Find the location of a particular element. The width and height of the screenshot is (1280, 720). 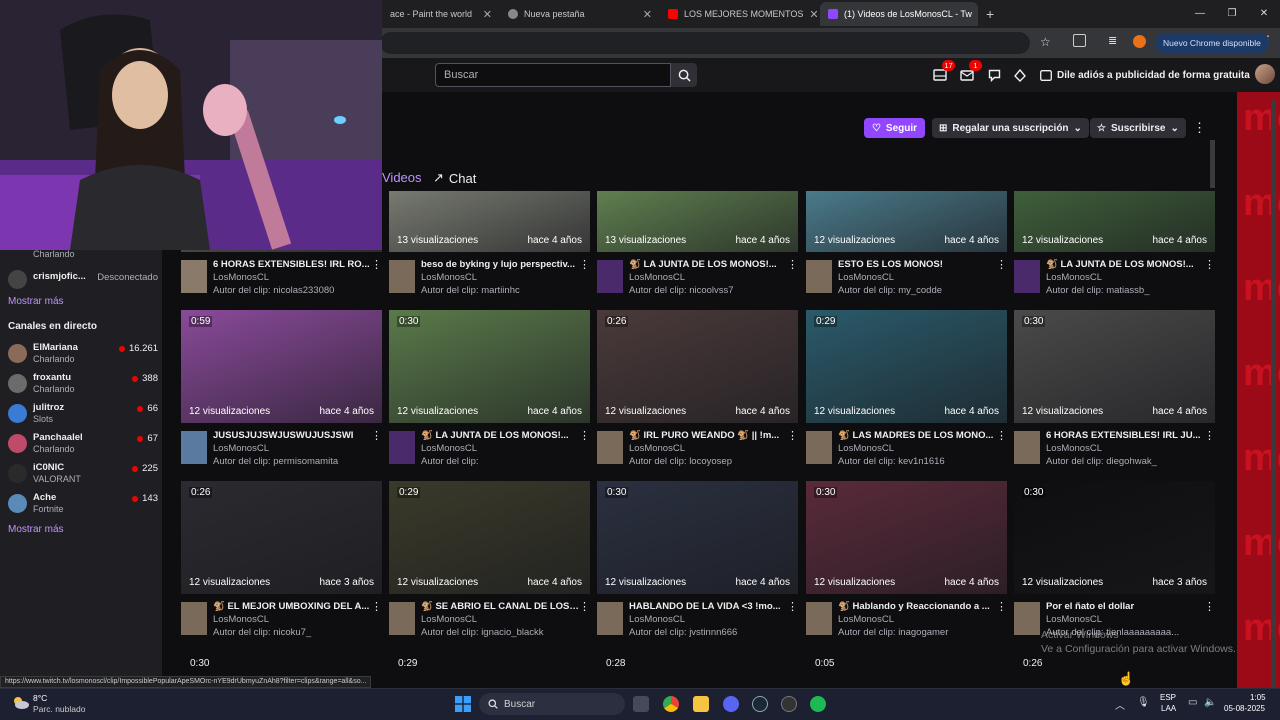

search-button is located at coordinates (684, 75).